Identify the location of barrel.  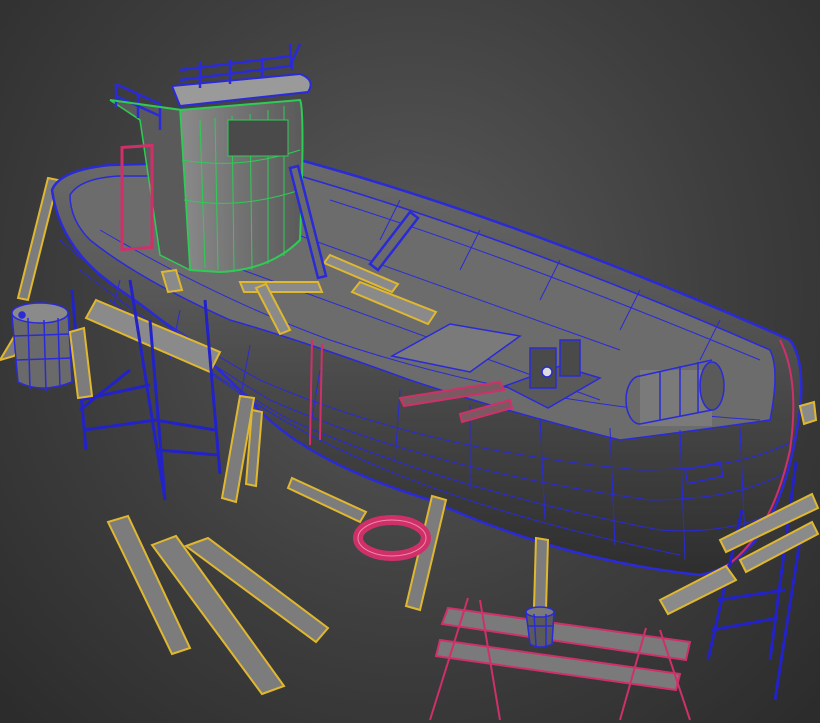
(42, 347).